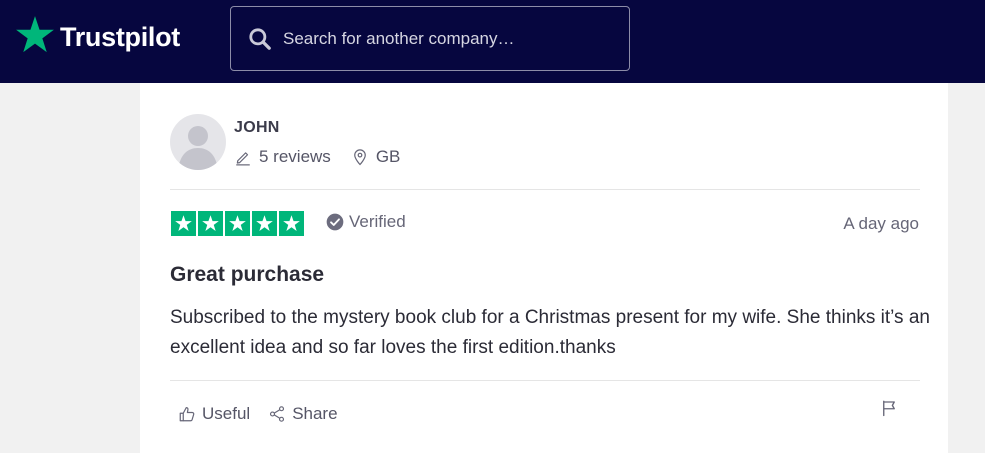  I want to click on company-search-box, so click(430, 38).